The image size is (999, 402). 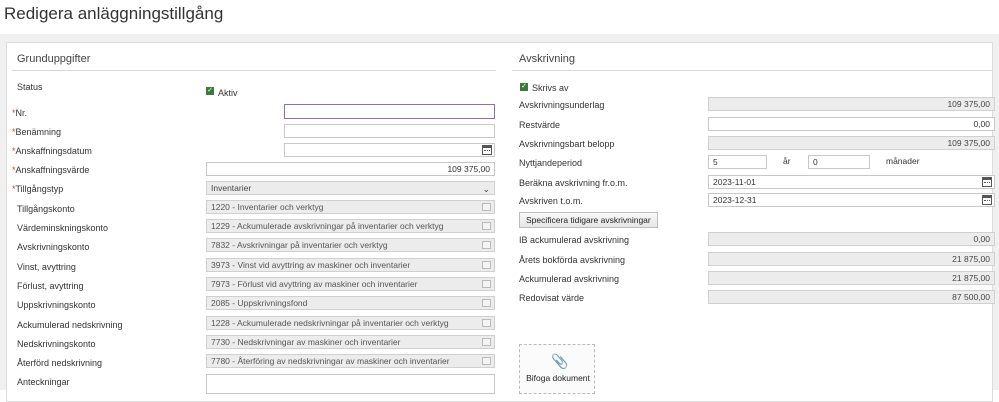 I want to click on page-title: Redigera anläggningstillgång, so click(x=114, y=13).